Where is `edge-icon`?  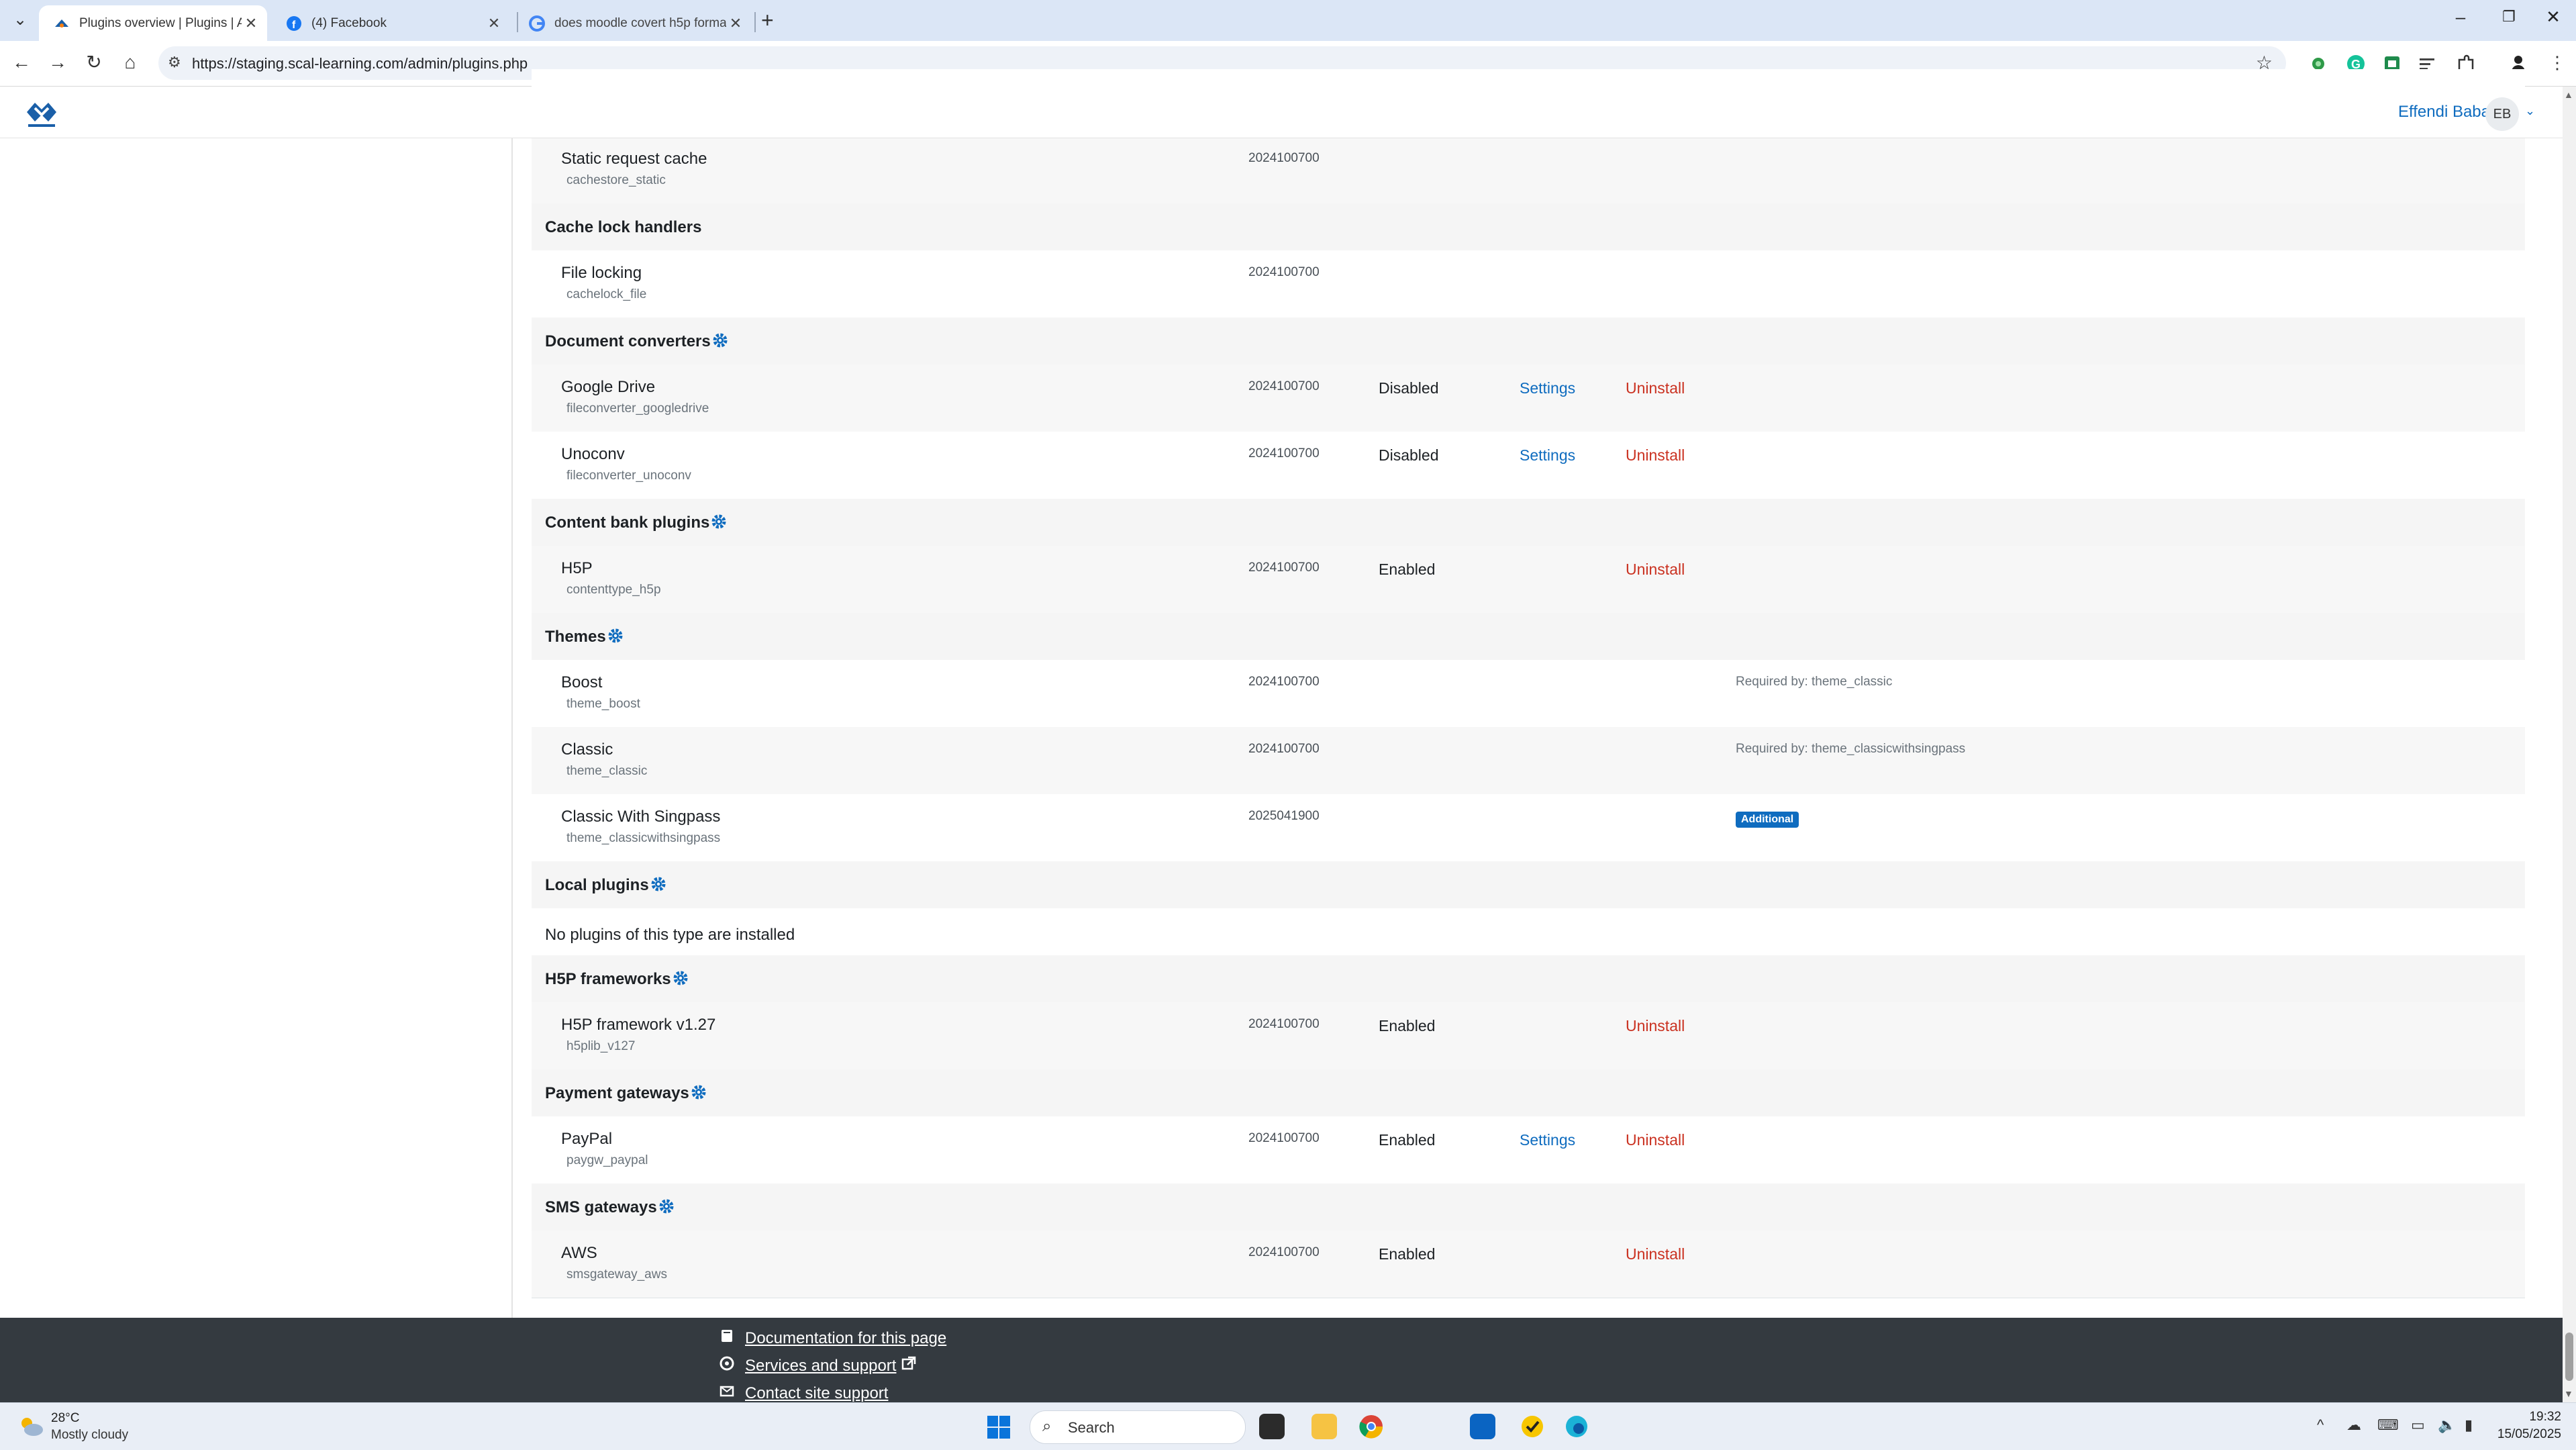
edge-icon is located at coordinates (1576, 1427).